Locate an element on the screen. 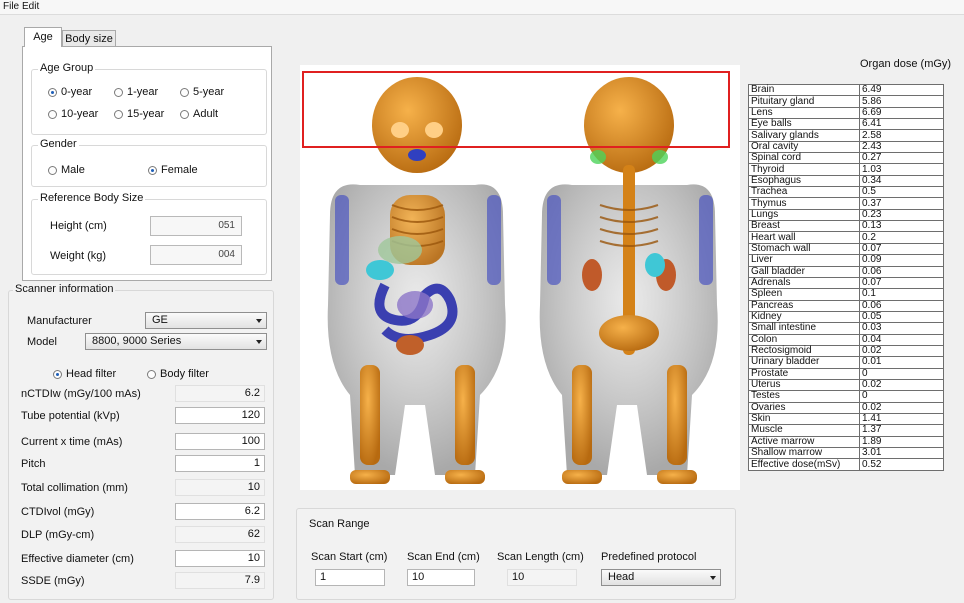 The height and width of the screenshot is (603, 964). table-row: Spinal cord 0.27 is located at coordinates (846, 158).